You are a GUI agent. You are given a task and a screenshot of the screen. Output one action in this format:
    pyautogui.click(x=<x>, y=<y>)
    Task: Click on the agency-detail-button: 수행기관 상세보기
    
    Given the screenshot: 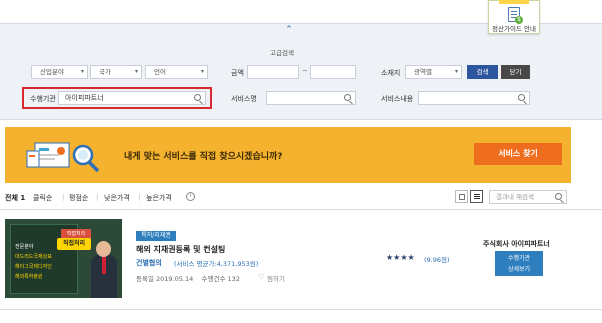 What is the action you would take?
    pyautogui.click(x=519, y=263)
    